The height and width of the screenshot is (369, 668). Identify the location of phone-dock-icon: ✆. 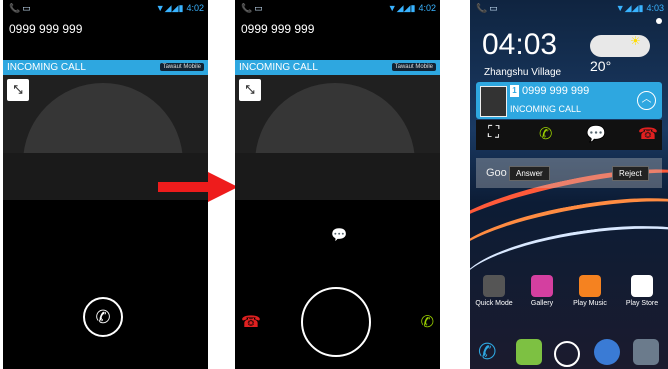
(491, 352).